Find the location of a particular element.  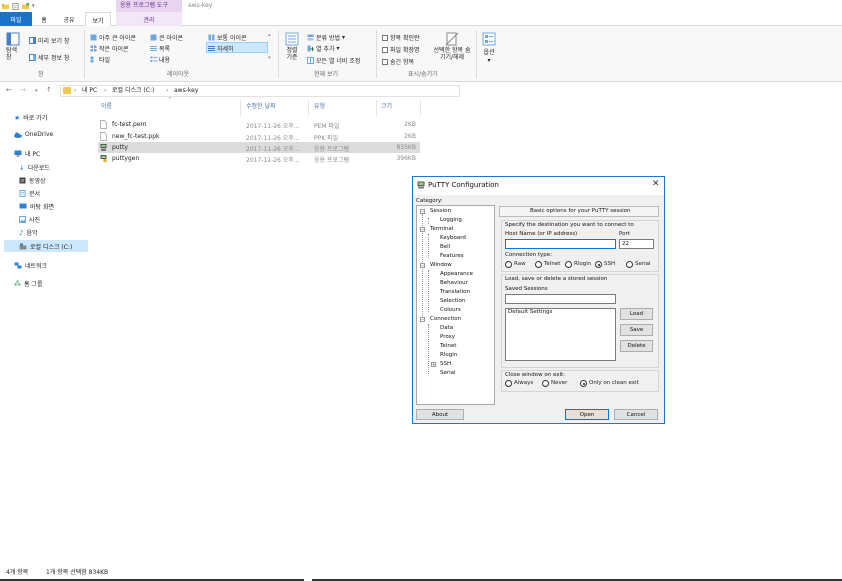

up-arrow-icon: ↑ is located at coordinates (49, 90).